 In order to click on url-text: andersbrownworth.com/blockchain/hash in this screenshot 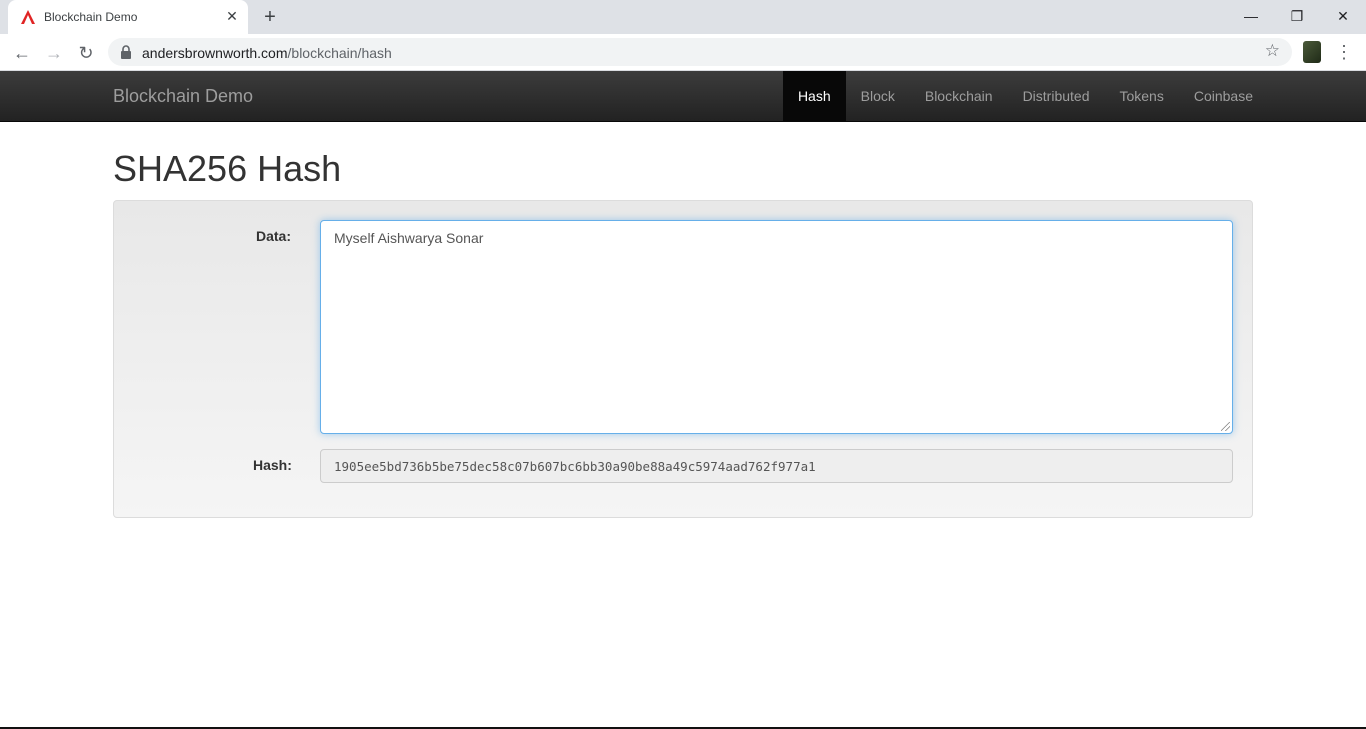, I will do `click(267, 53)`.